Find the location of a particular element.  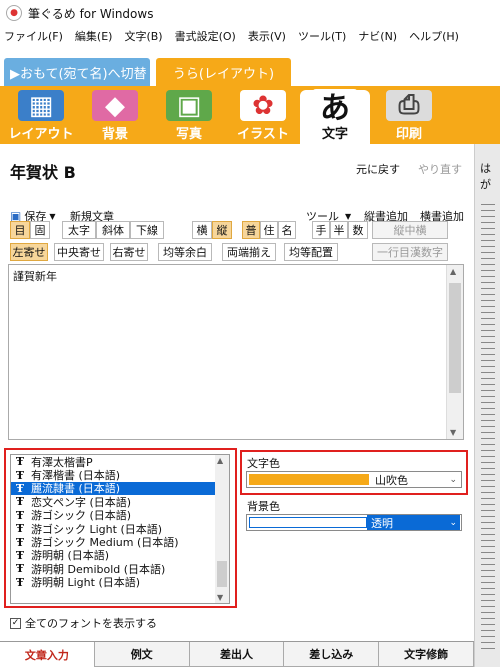

bottom-tabs: 文章入力 例文 差出人 差し込み 文字修飾 is located at coordinates (237, 654).